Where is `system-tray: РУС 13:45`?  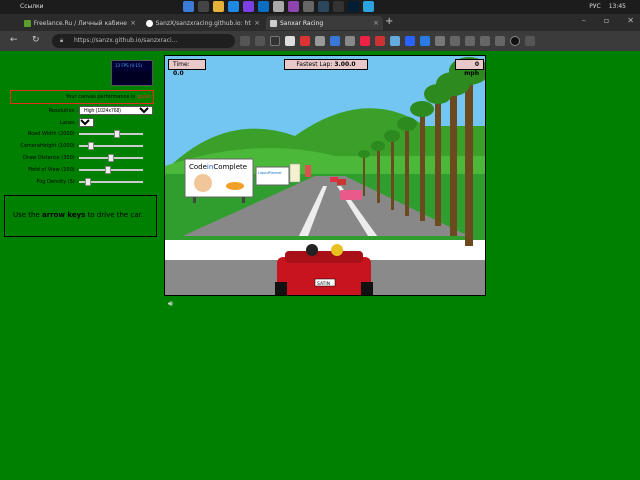 system-tray: РУС 13:45 is located at coordinates (607, 6).